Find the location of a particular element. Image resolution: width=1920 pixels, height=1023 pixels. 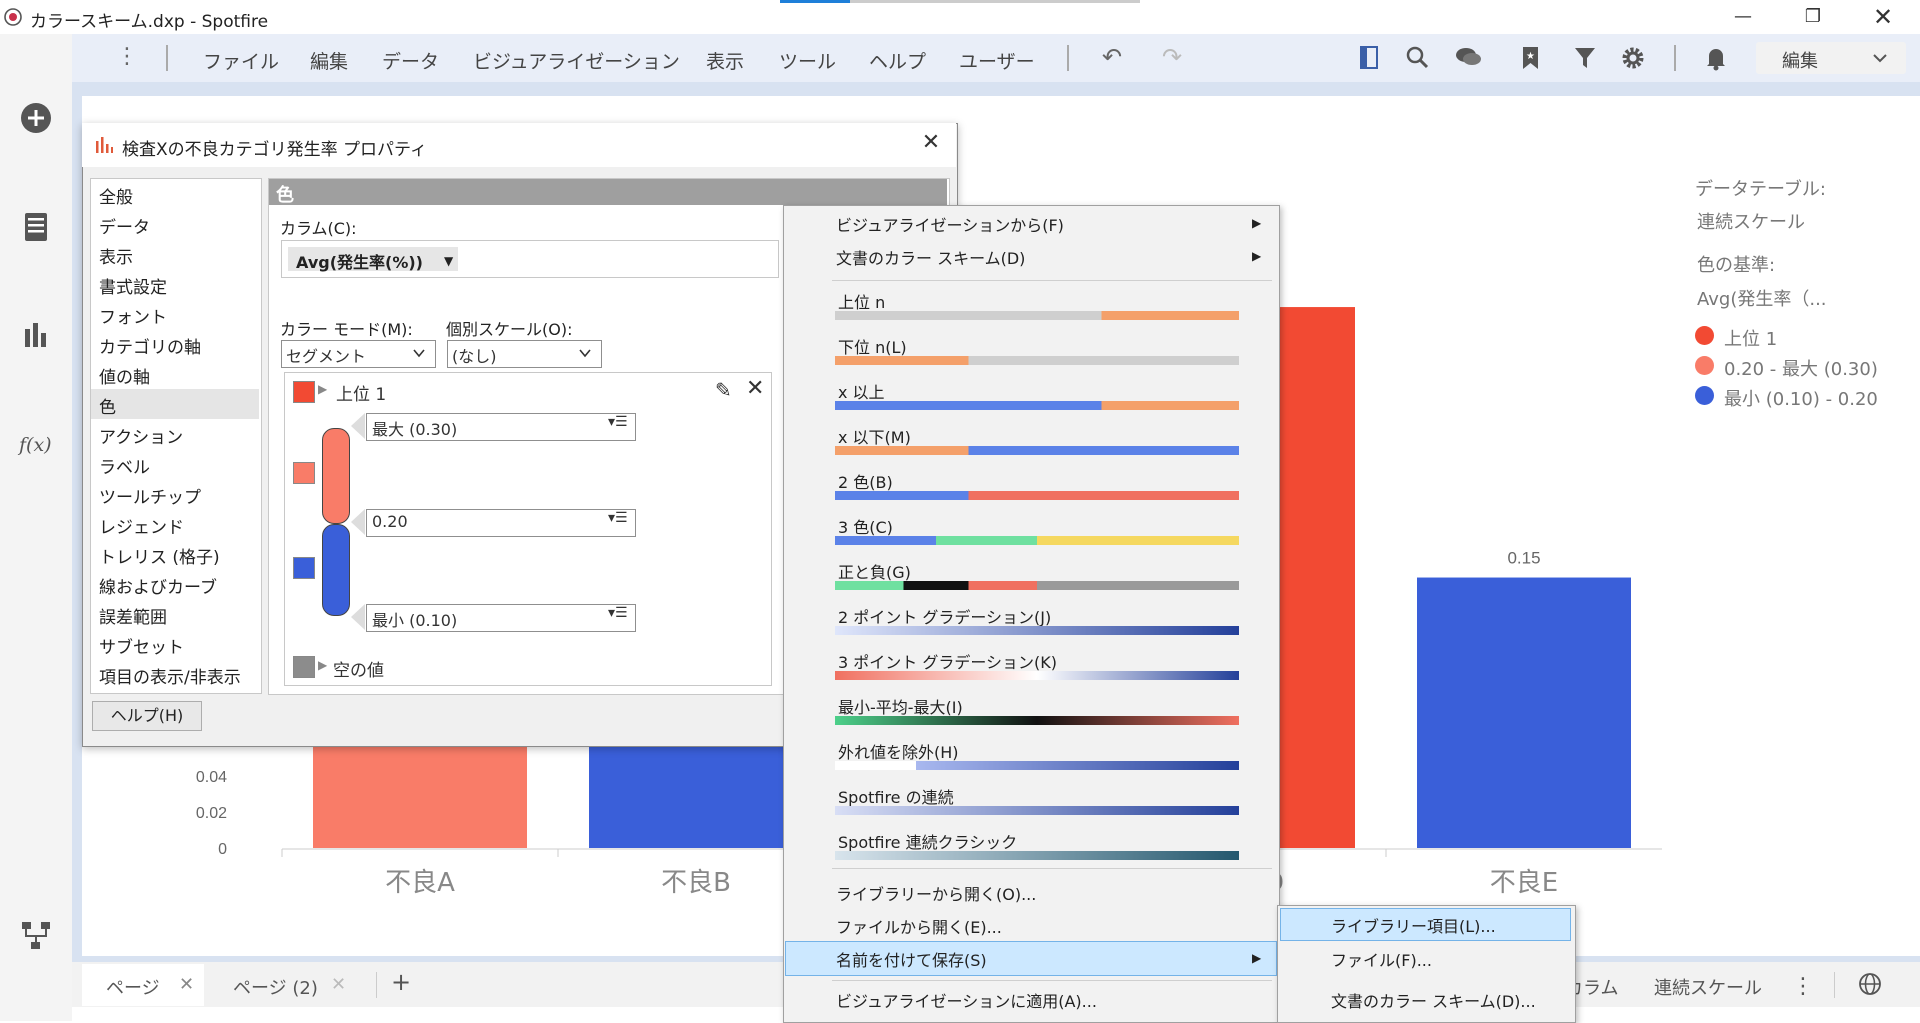

scheme-label: 2 ポイント グラデーション(J) is located at coordinates (944, 616).